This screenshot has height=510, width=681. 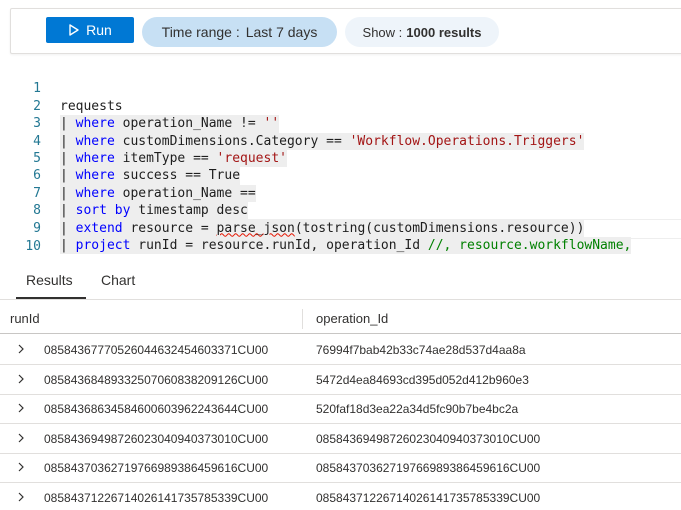 I want to click on cell-operation-id: 5472d4ea84693cd395d052d412b960e3, so click(x=422, y=380).